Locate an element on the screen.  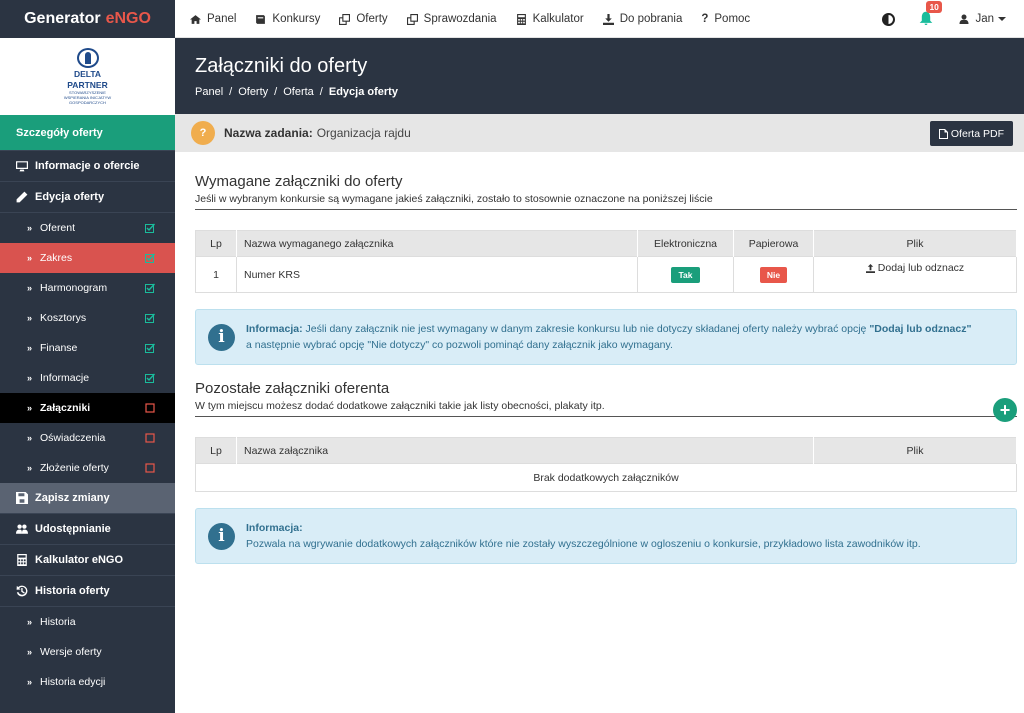
caret-down-icon is located at coordinates (1002, 19).